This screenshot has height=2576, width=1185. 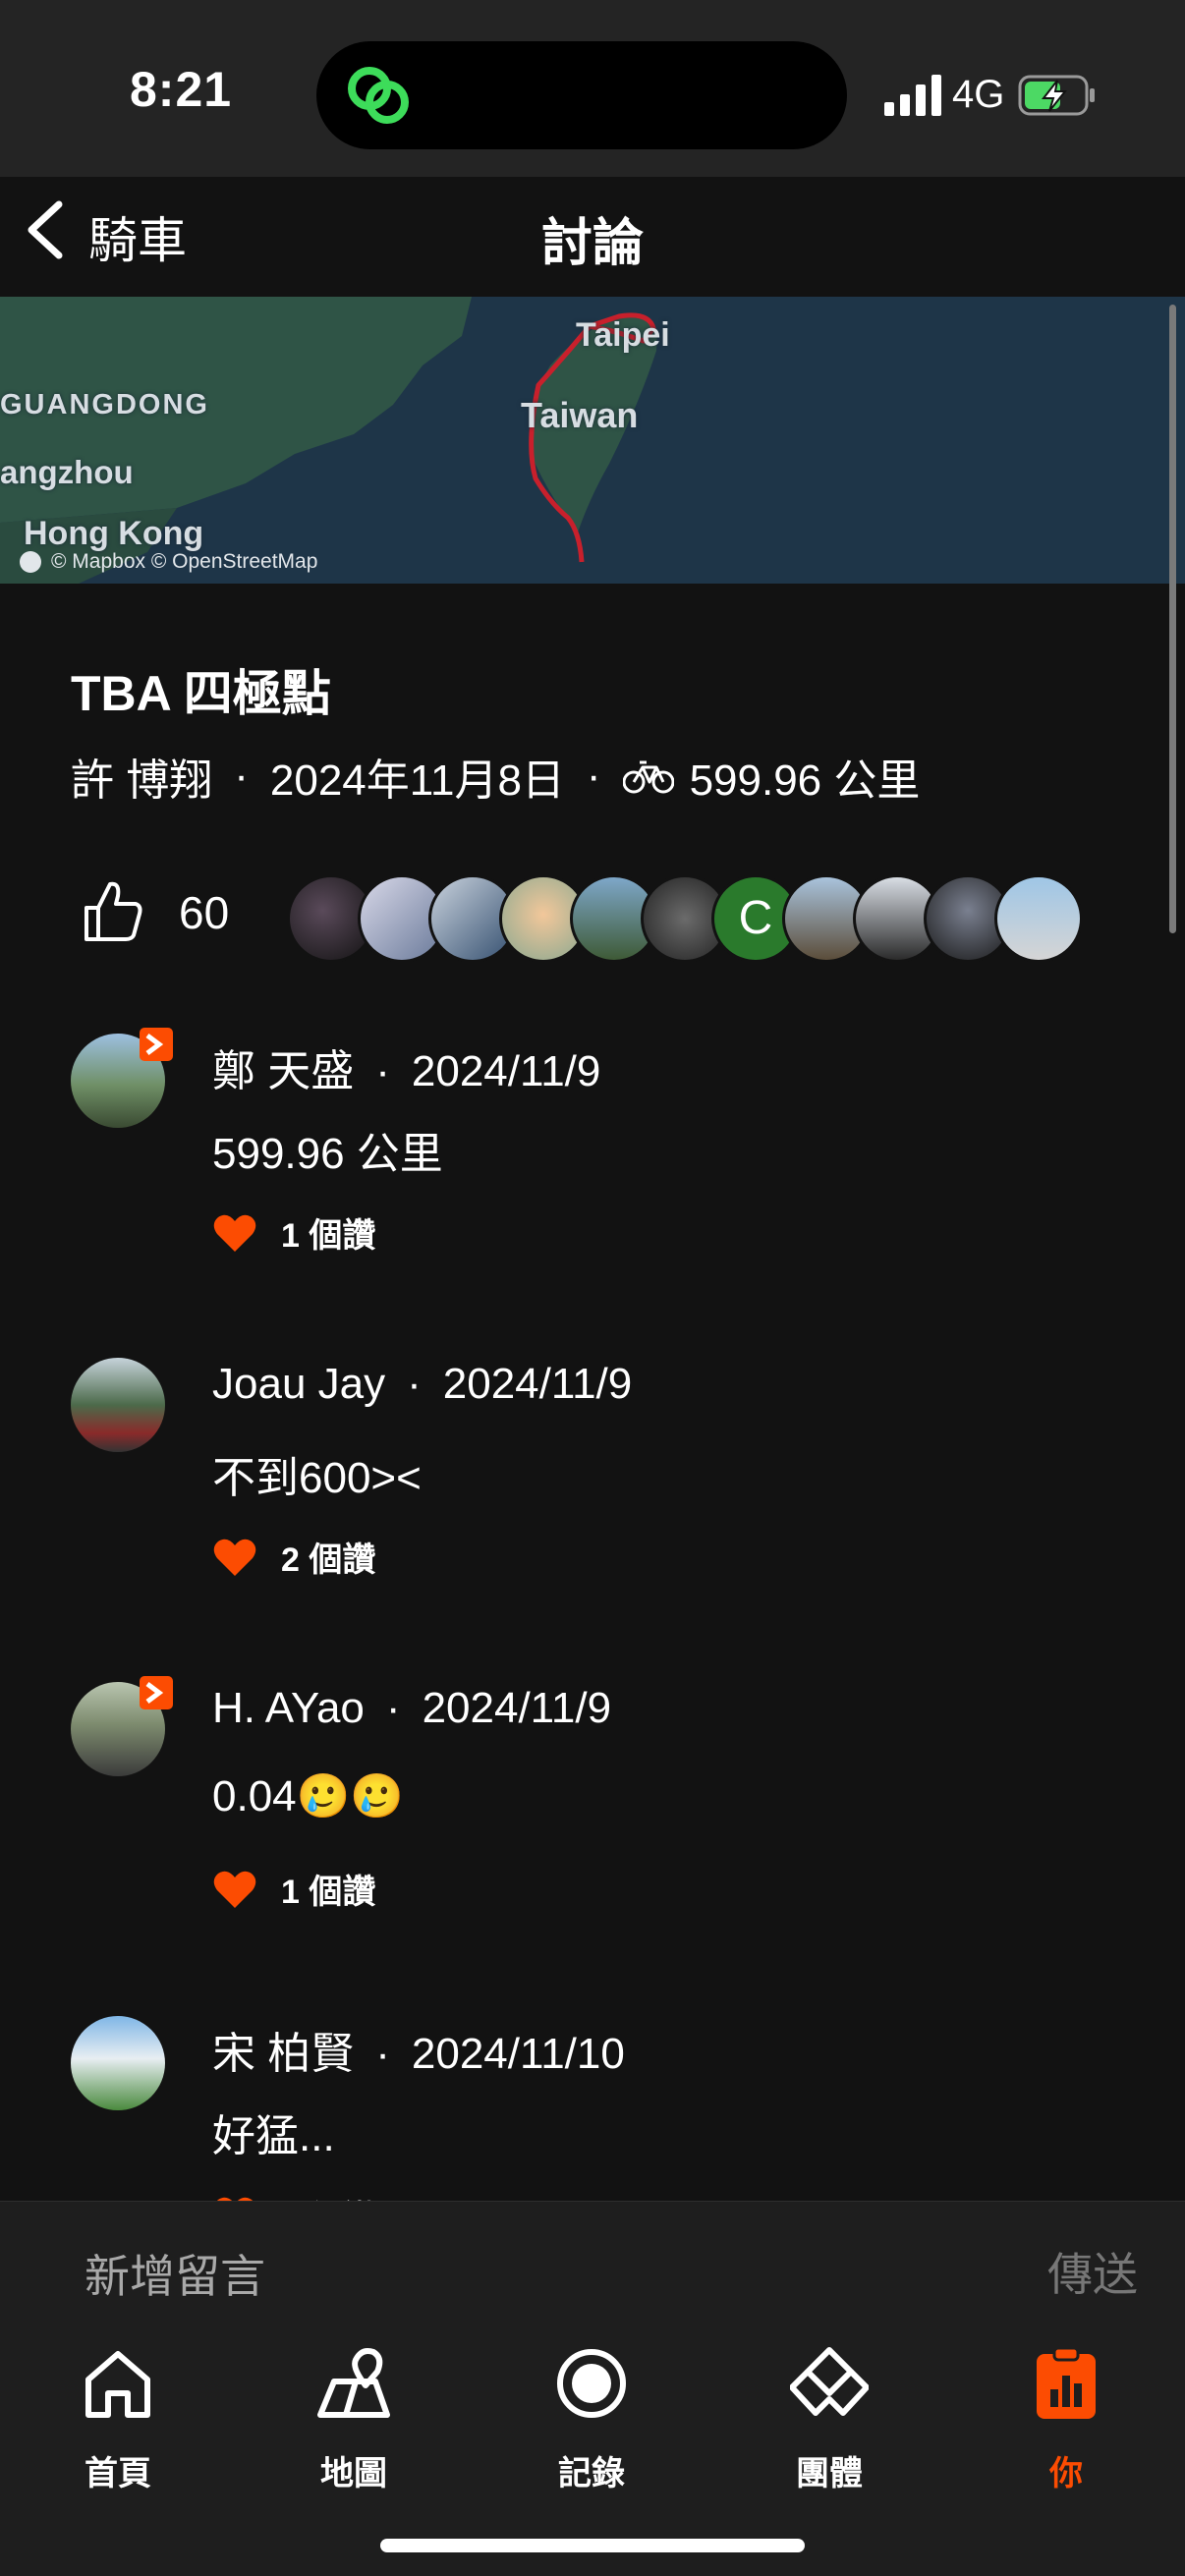 I want to click on dynamic-island, so click(x=581, y=95).